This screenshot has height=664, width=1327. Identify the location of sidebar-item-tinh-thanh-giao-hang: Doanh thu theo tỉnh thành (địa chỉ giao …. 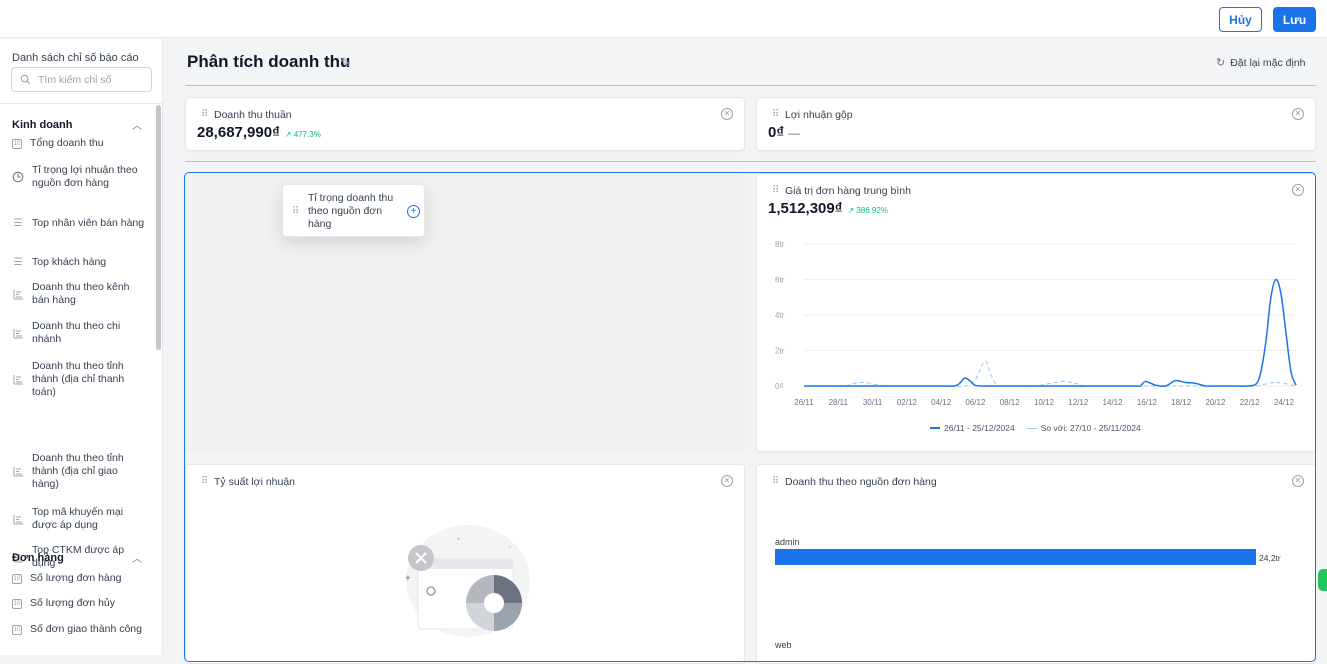
(79, 471).